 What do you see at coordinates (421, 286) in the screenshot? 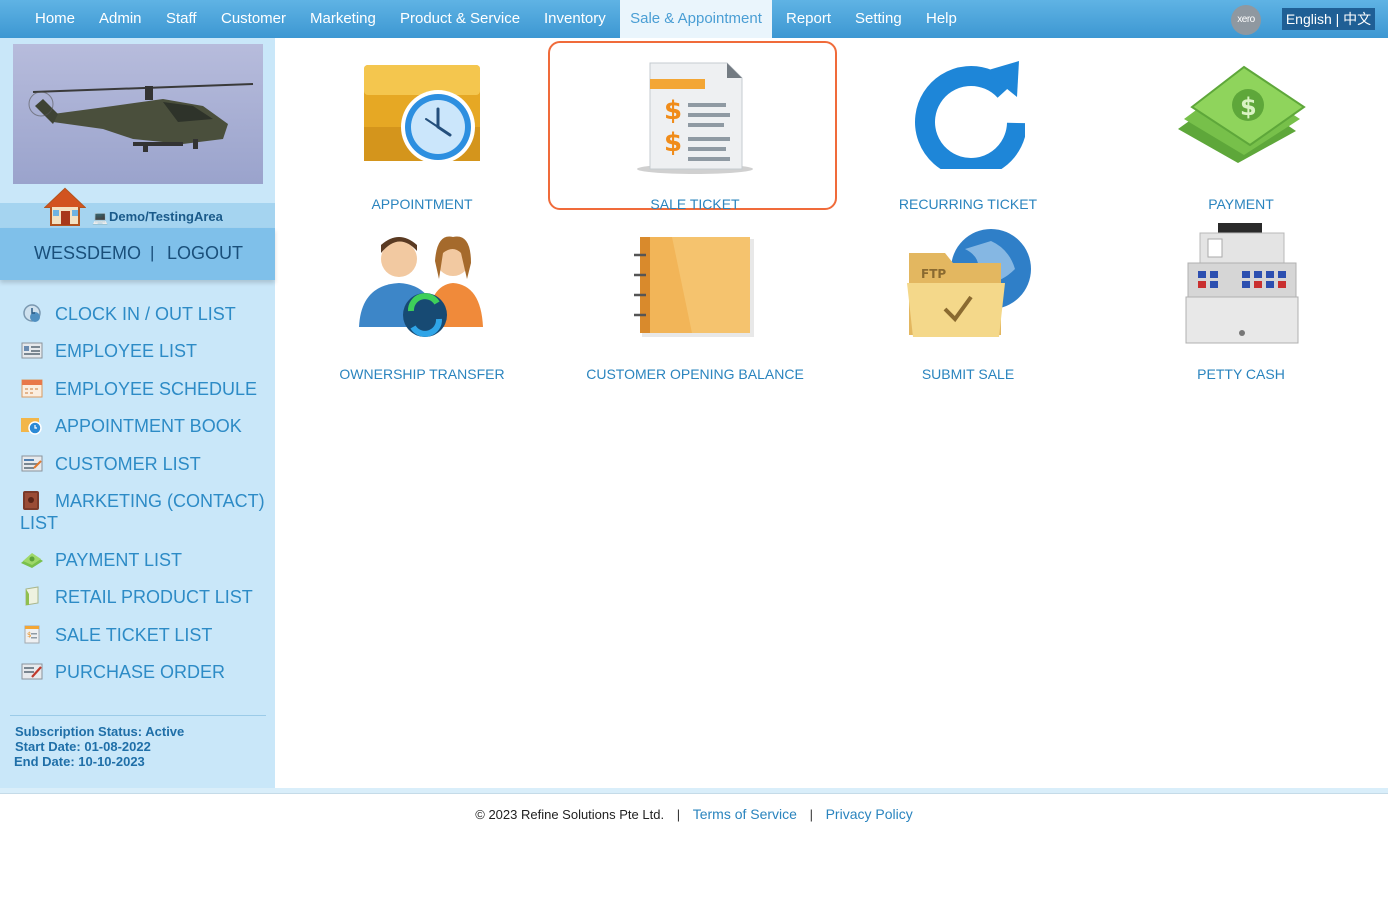
I see `people-transfer-icon` at bounding box center [421, 286].